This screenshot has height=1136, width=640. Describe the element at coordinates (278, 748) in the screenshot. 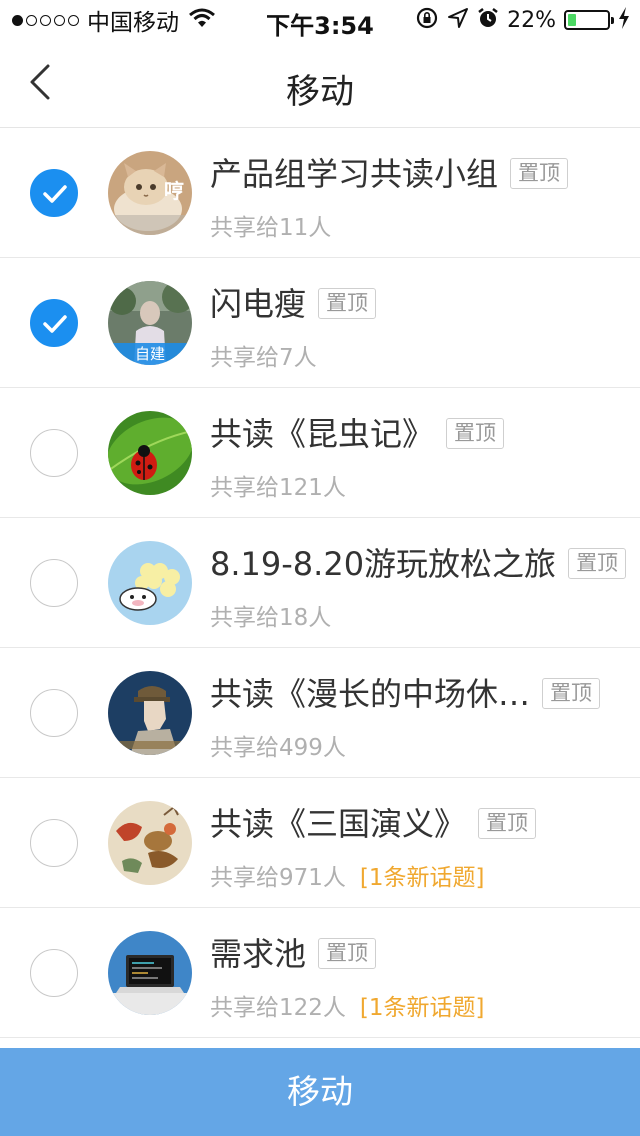

I see `share-count-text: 共享给499人` at that location.